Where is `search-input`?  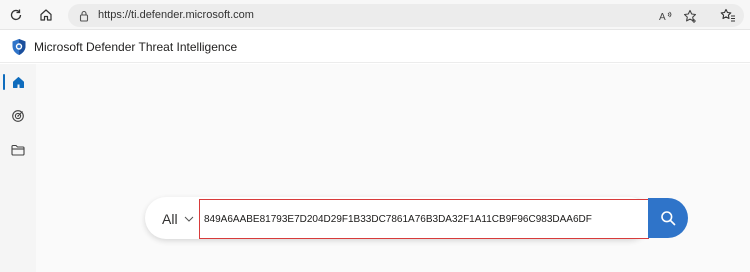 search-input is located at coordinates (424, 219).